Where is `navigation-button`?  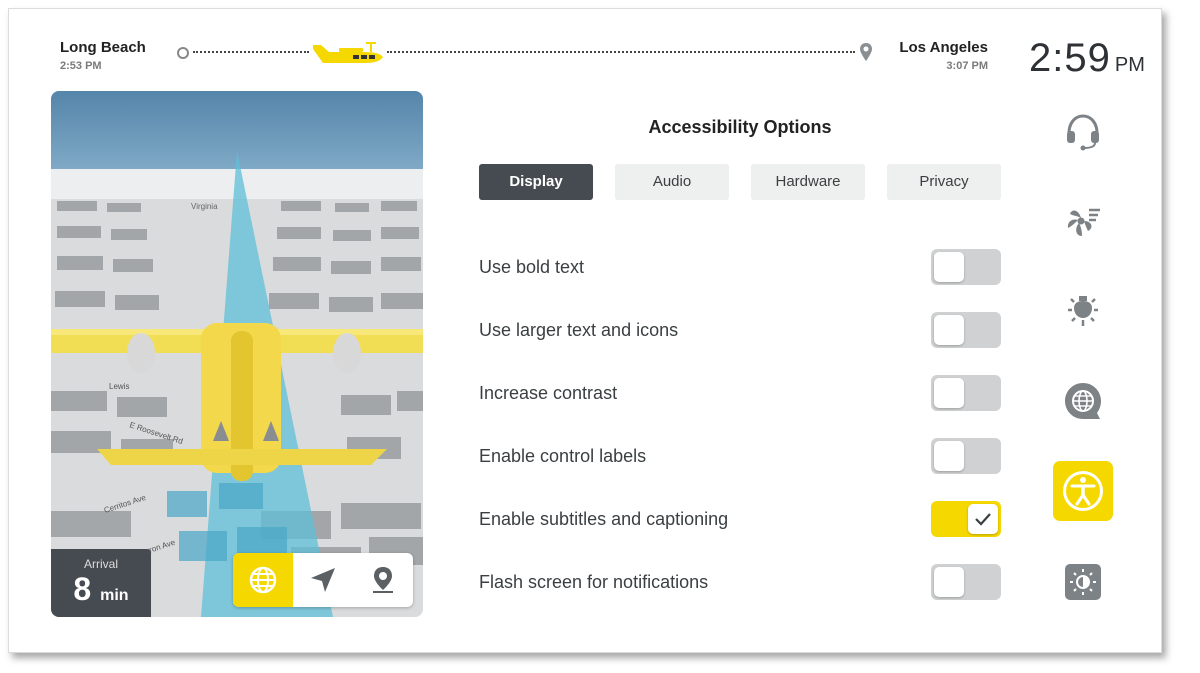
navigation-button is located at coordinates (323, 580).